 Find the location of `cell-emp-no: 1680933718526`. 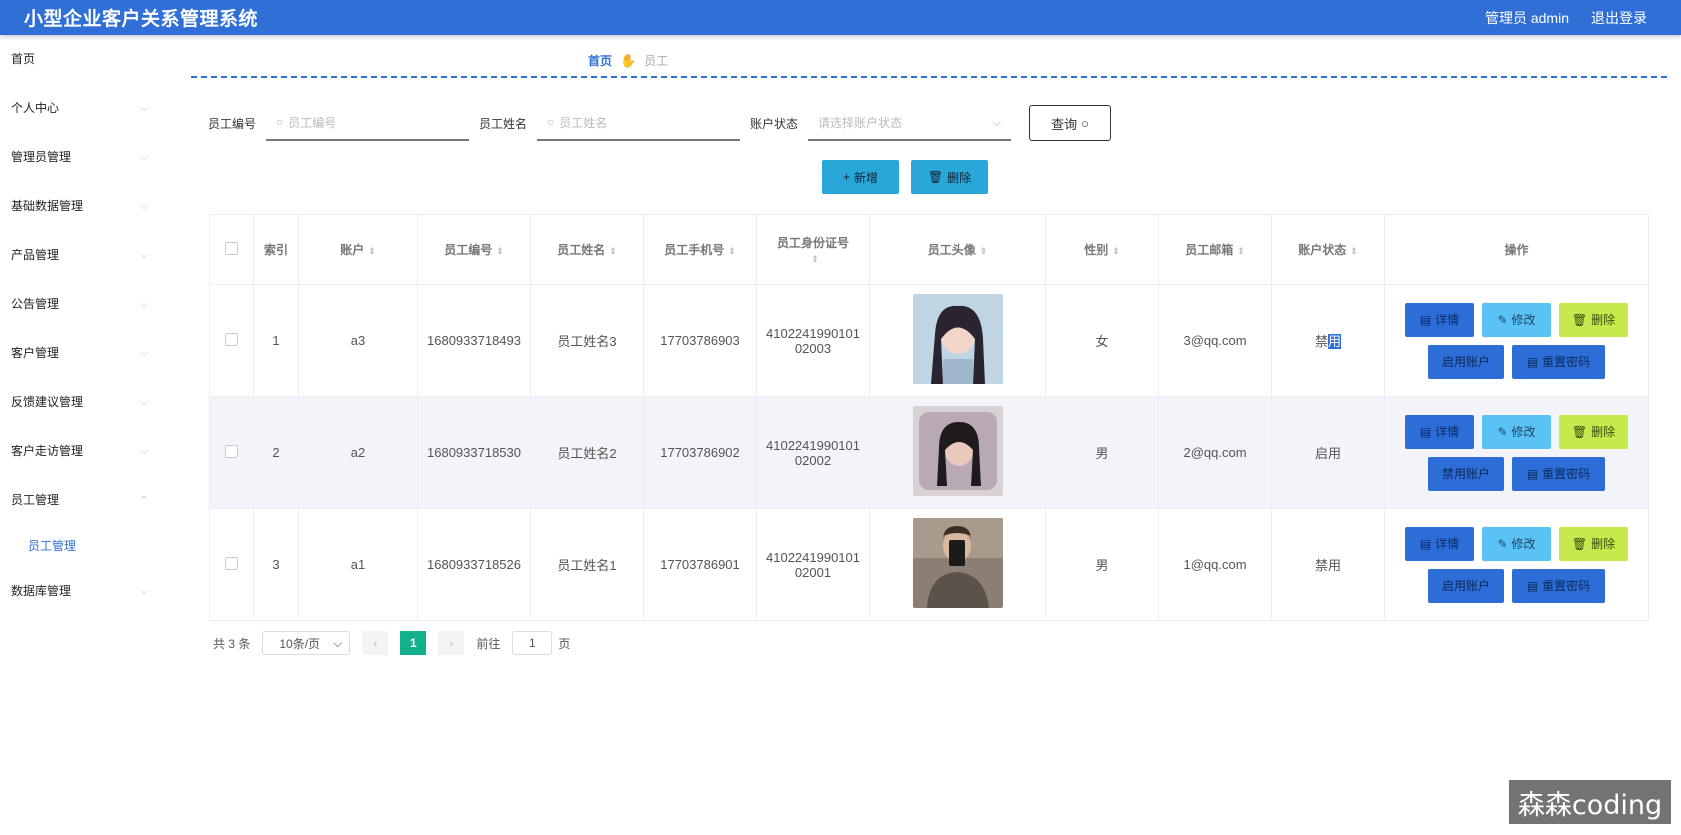

cell-emp-no: 1680933718526 is located at coordinates (474, 564).